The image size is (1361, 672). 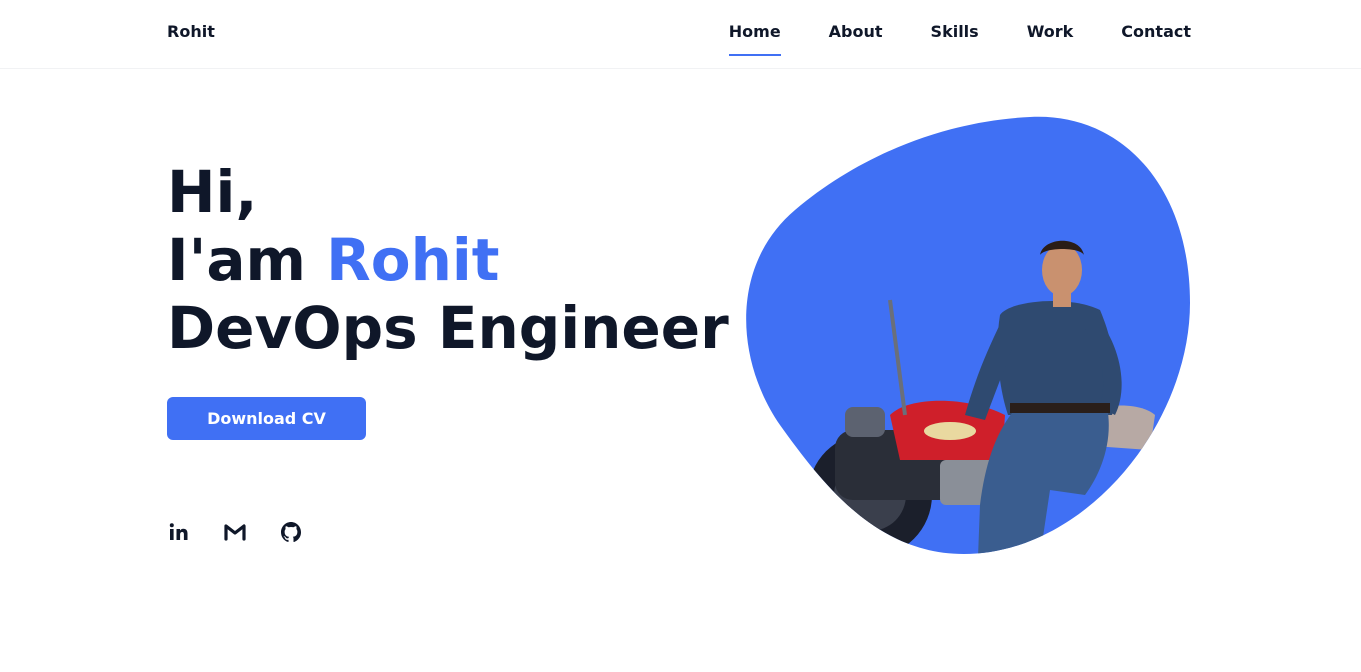 I want to click on hero-title: Hi, I'am Rohit DevOps Engineer, so click(x=448, y=260).